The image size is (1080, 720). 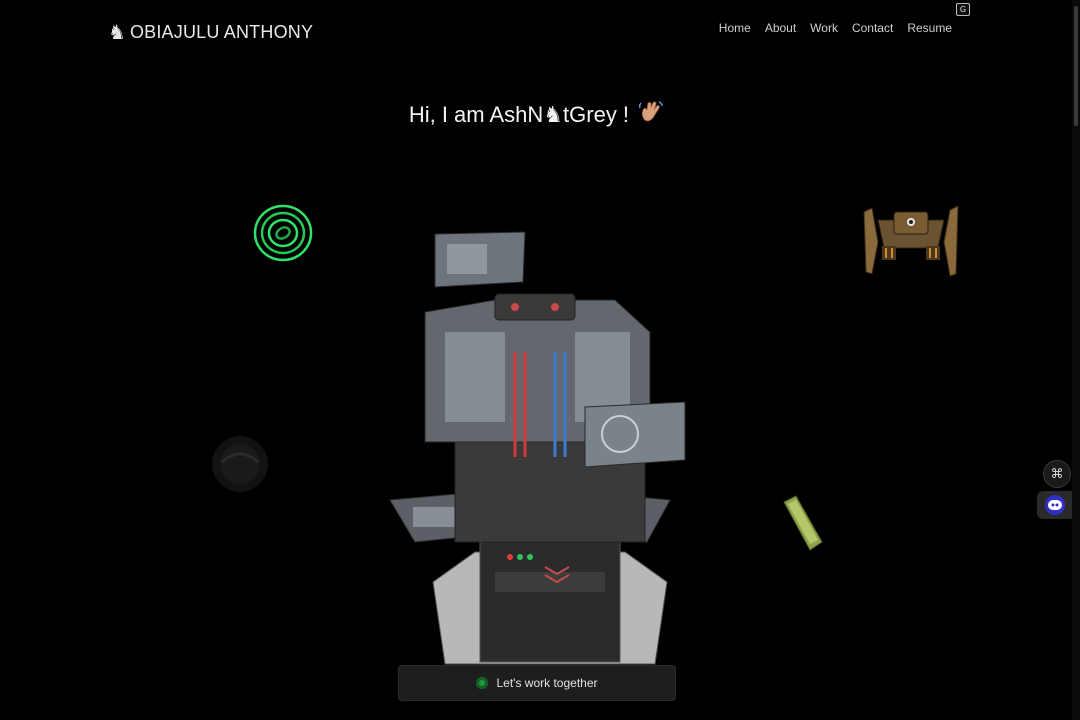 What do you see at coordinates (1076, 360) in the screenshot?
I see `page-scrollbar` at bounding box center [1076, 360].